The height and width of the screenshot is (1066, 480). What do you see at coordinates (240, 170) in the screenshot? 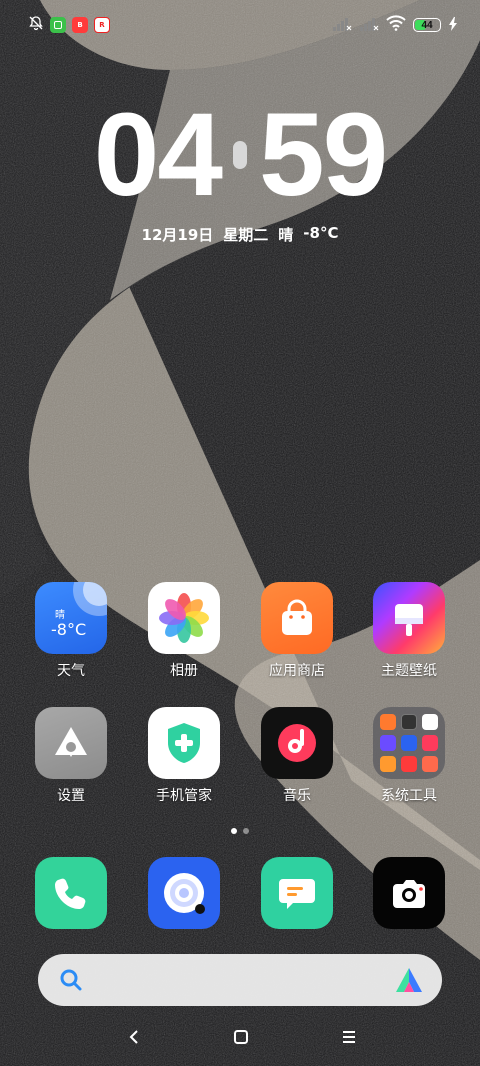
I see `clock-widget: 04 59 12月19日 星期二 晴 -8°C` at bounding box center [240, 170].